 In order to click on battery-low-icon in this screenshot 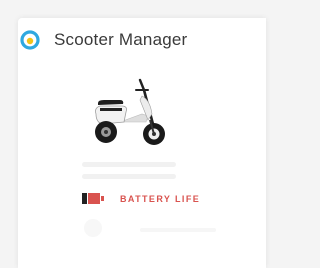, I will do `click(93, 198)`.